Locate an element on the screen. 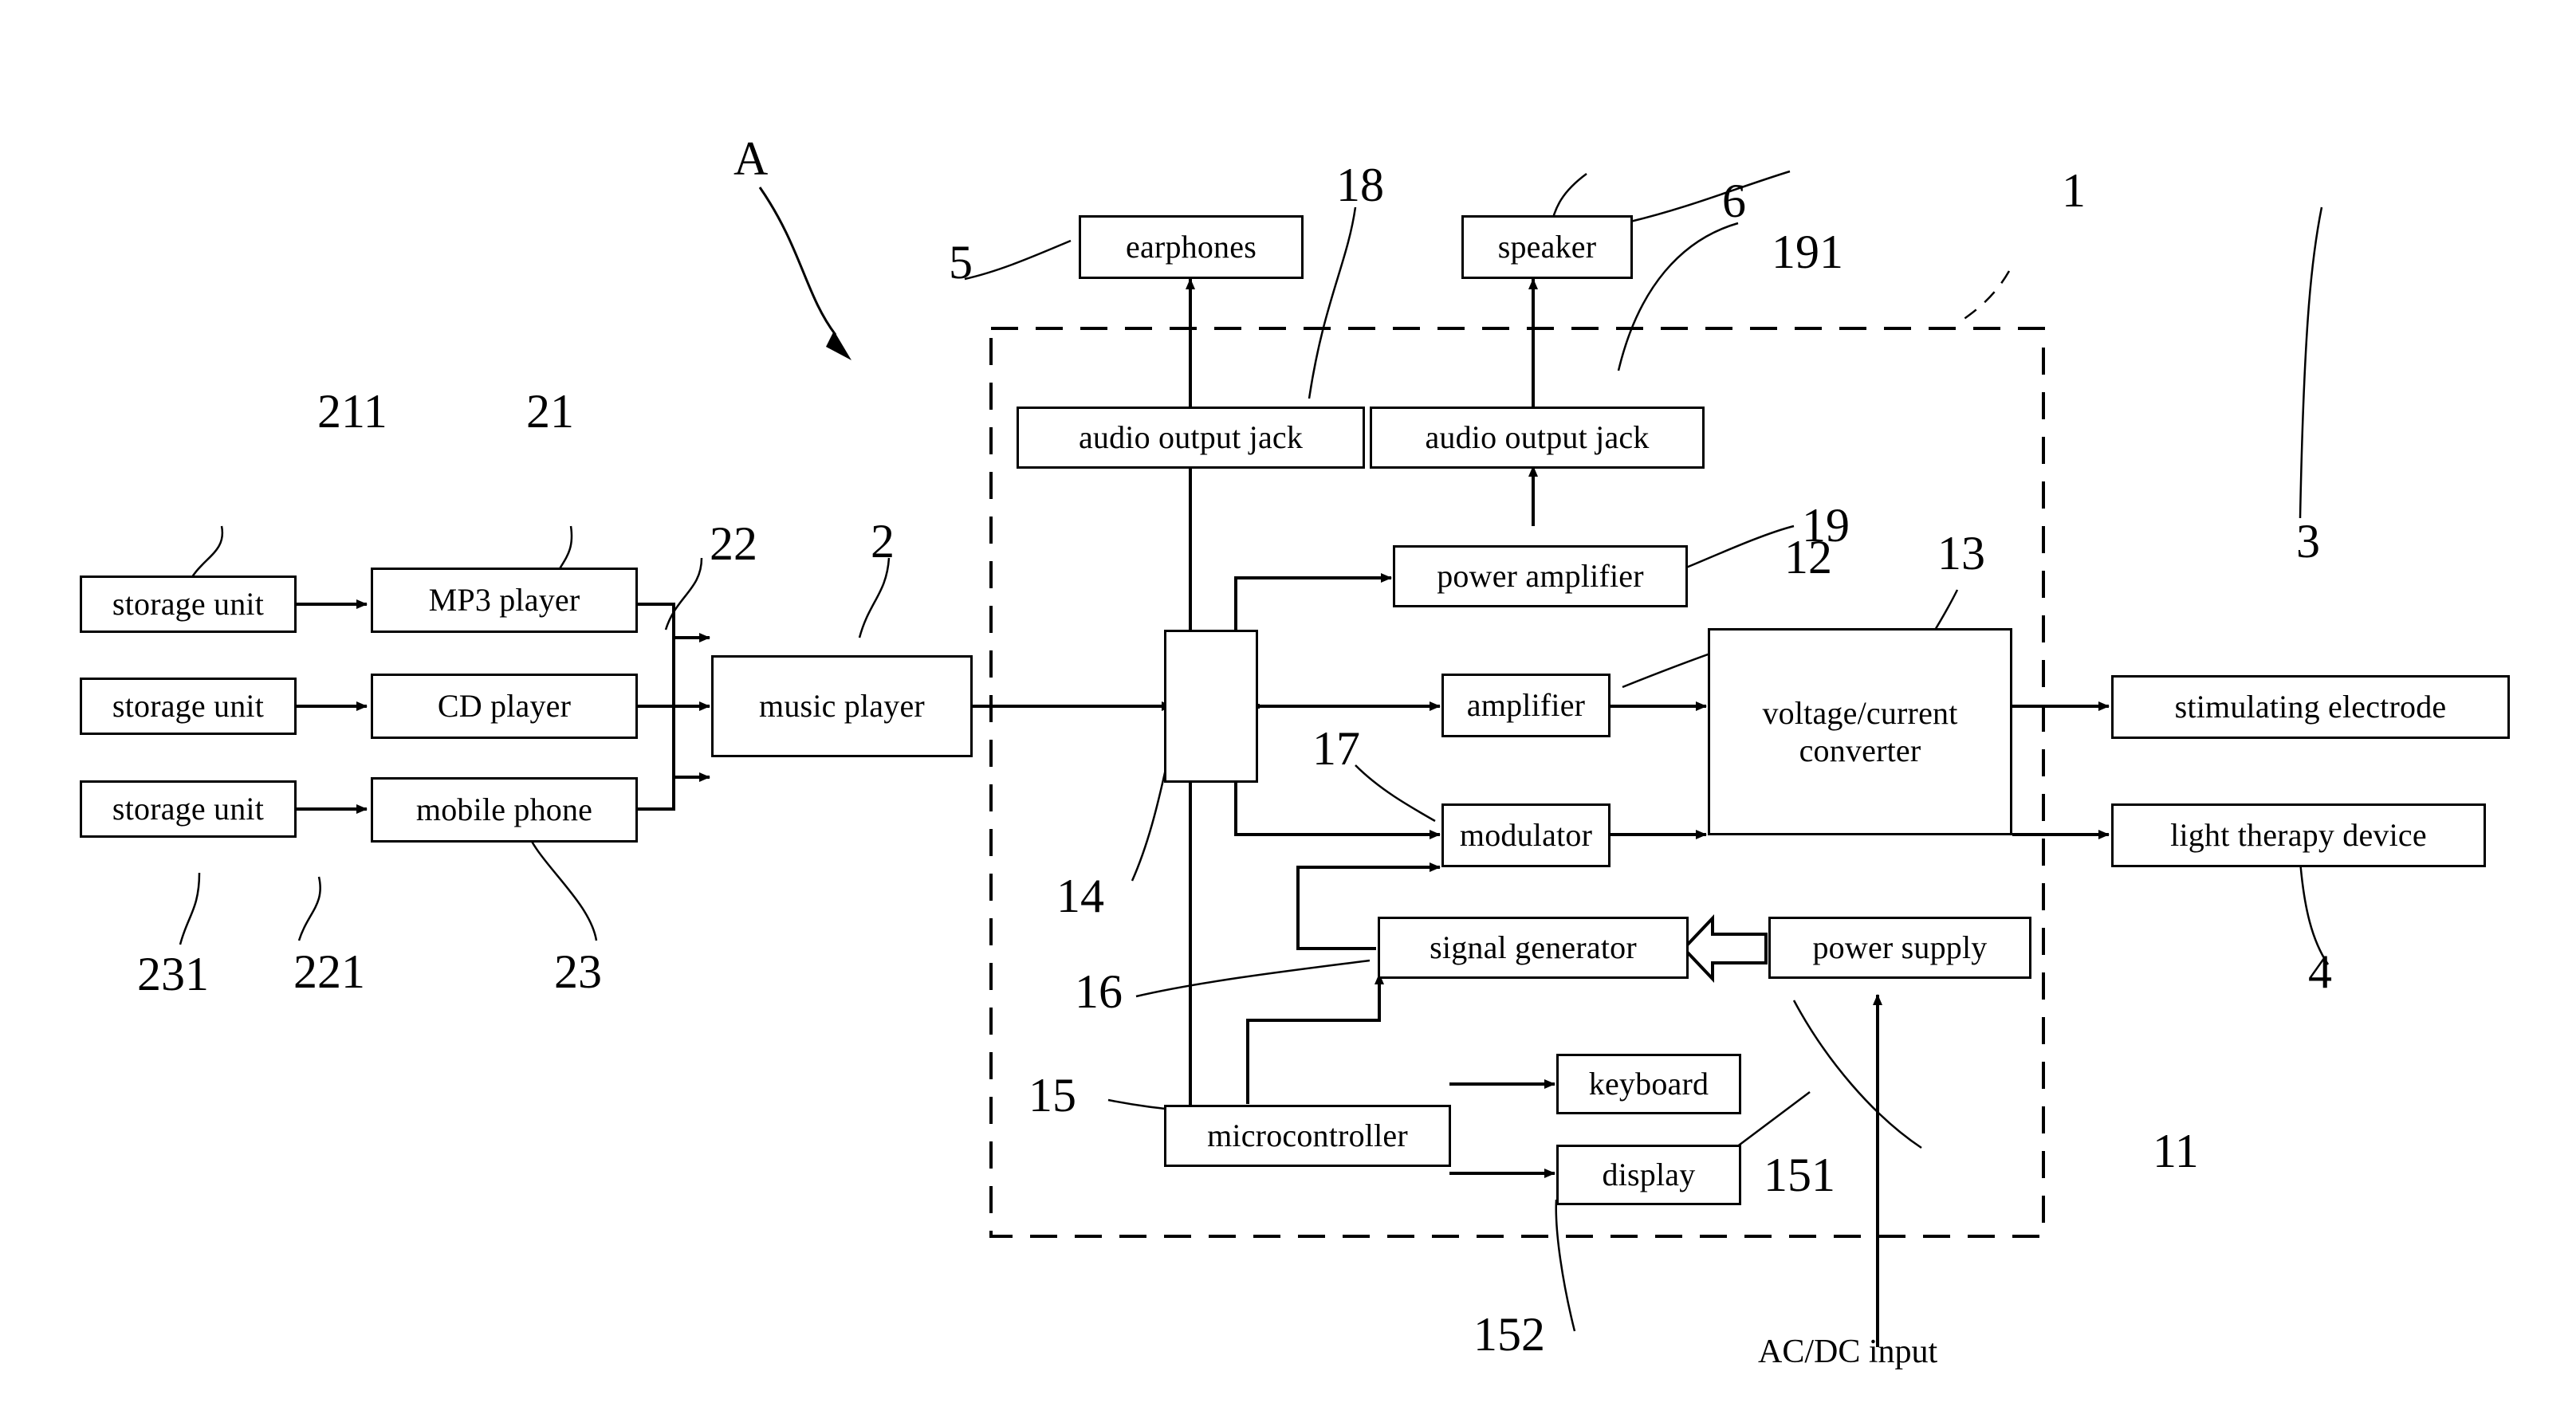  node-amplifier: amplifier is located at coordinates (1526, 706).